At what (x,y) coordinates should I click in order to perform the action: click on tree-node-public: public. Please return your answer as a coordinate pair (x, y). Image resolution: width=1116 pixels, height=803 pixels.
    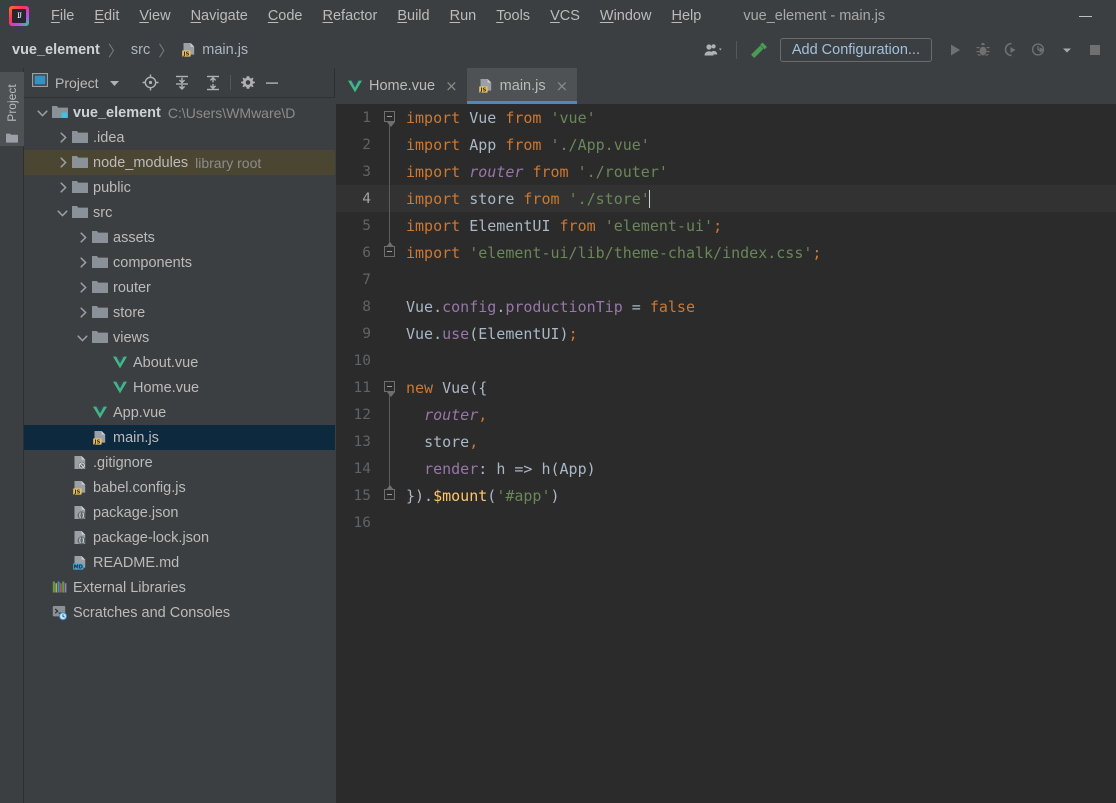
    Looking at the image, I should click on (179, 187).